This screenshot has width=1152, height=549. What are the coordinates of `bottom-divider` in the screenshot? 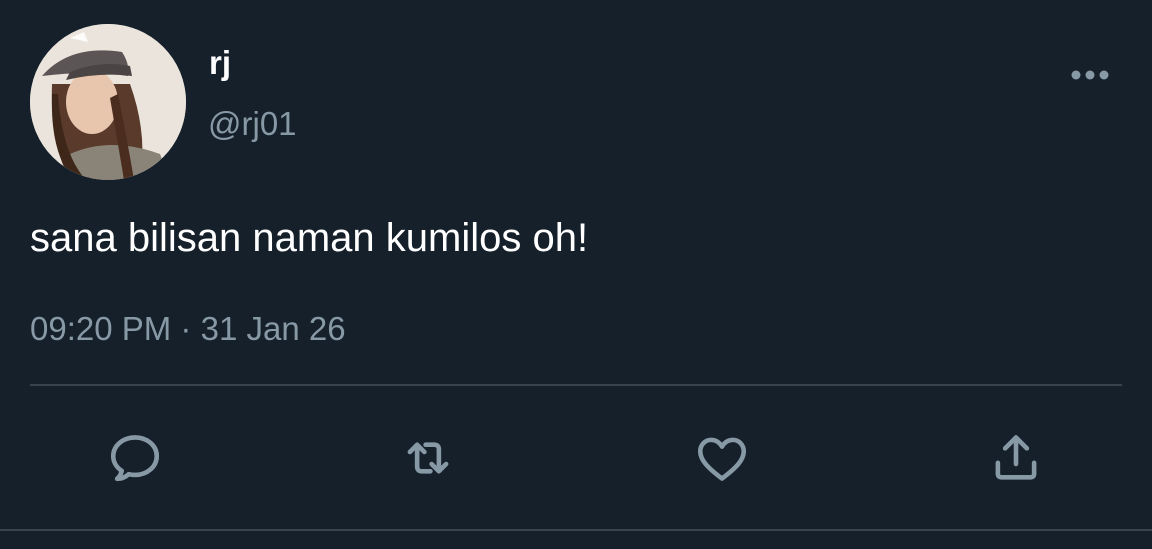 It's located at (576, 530).